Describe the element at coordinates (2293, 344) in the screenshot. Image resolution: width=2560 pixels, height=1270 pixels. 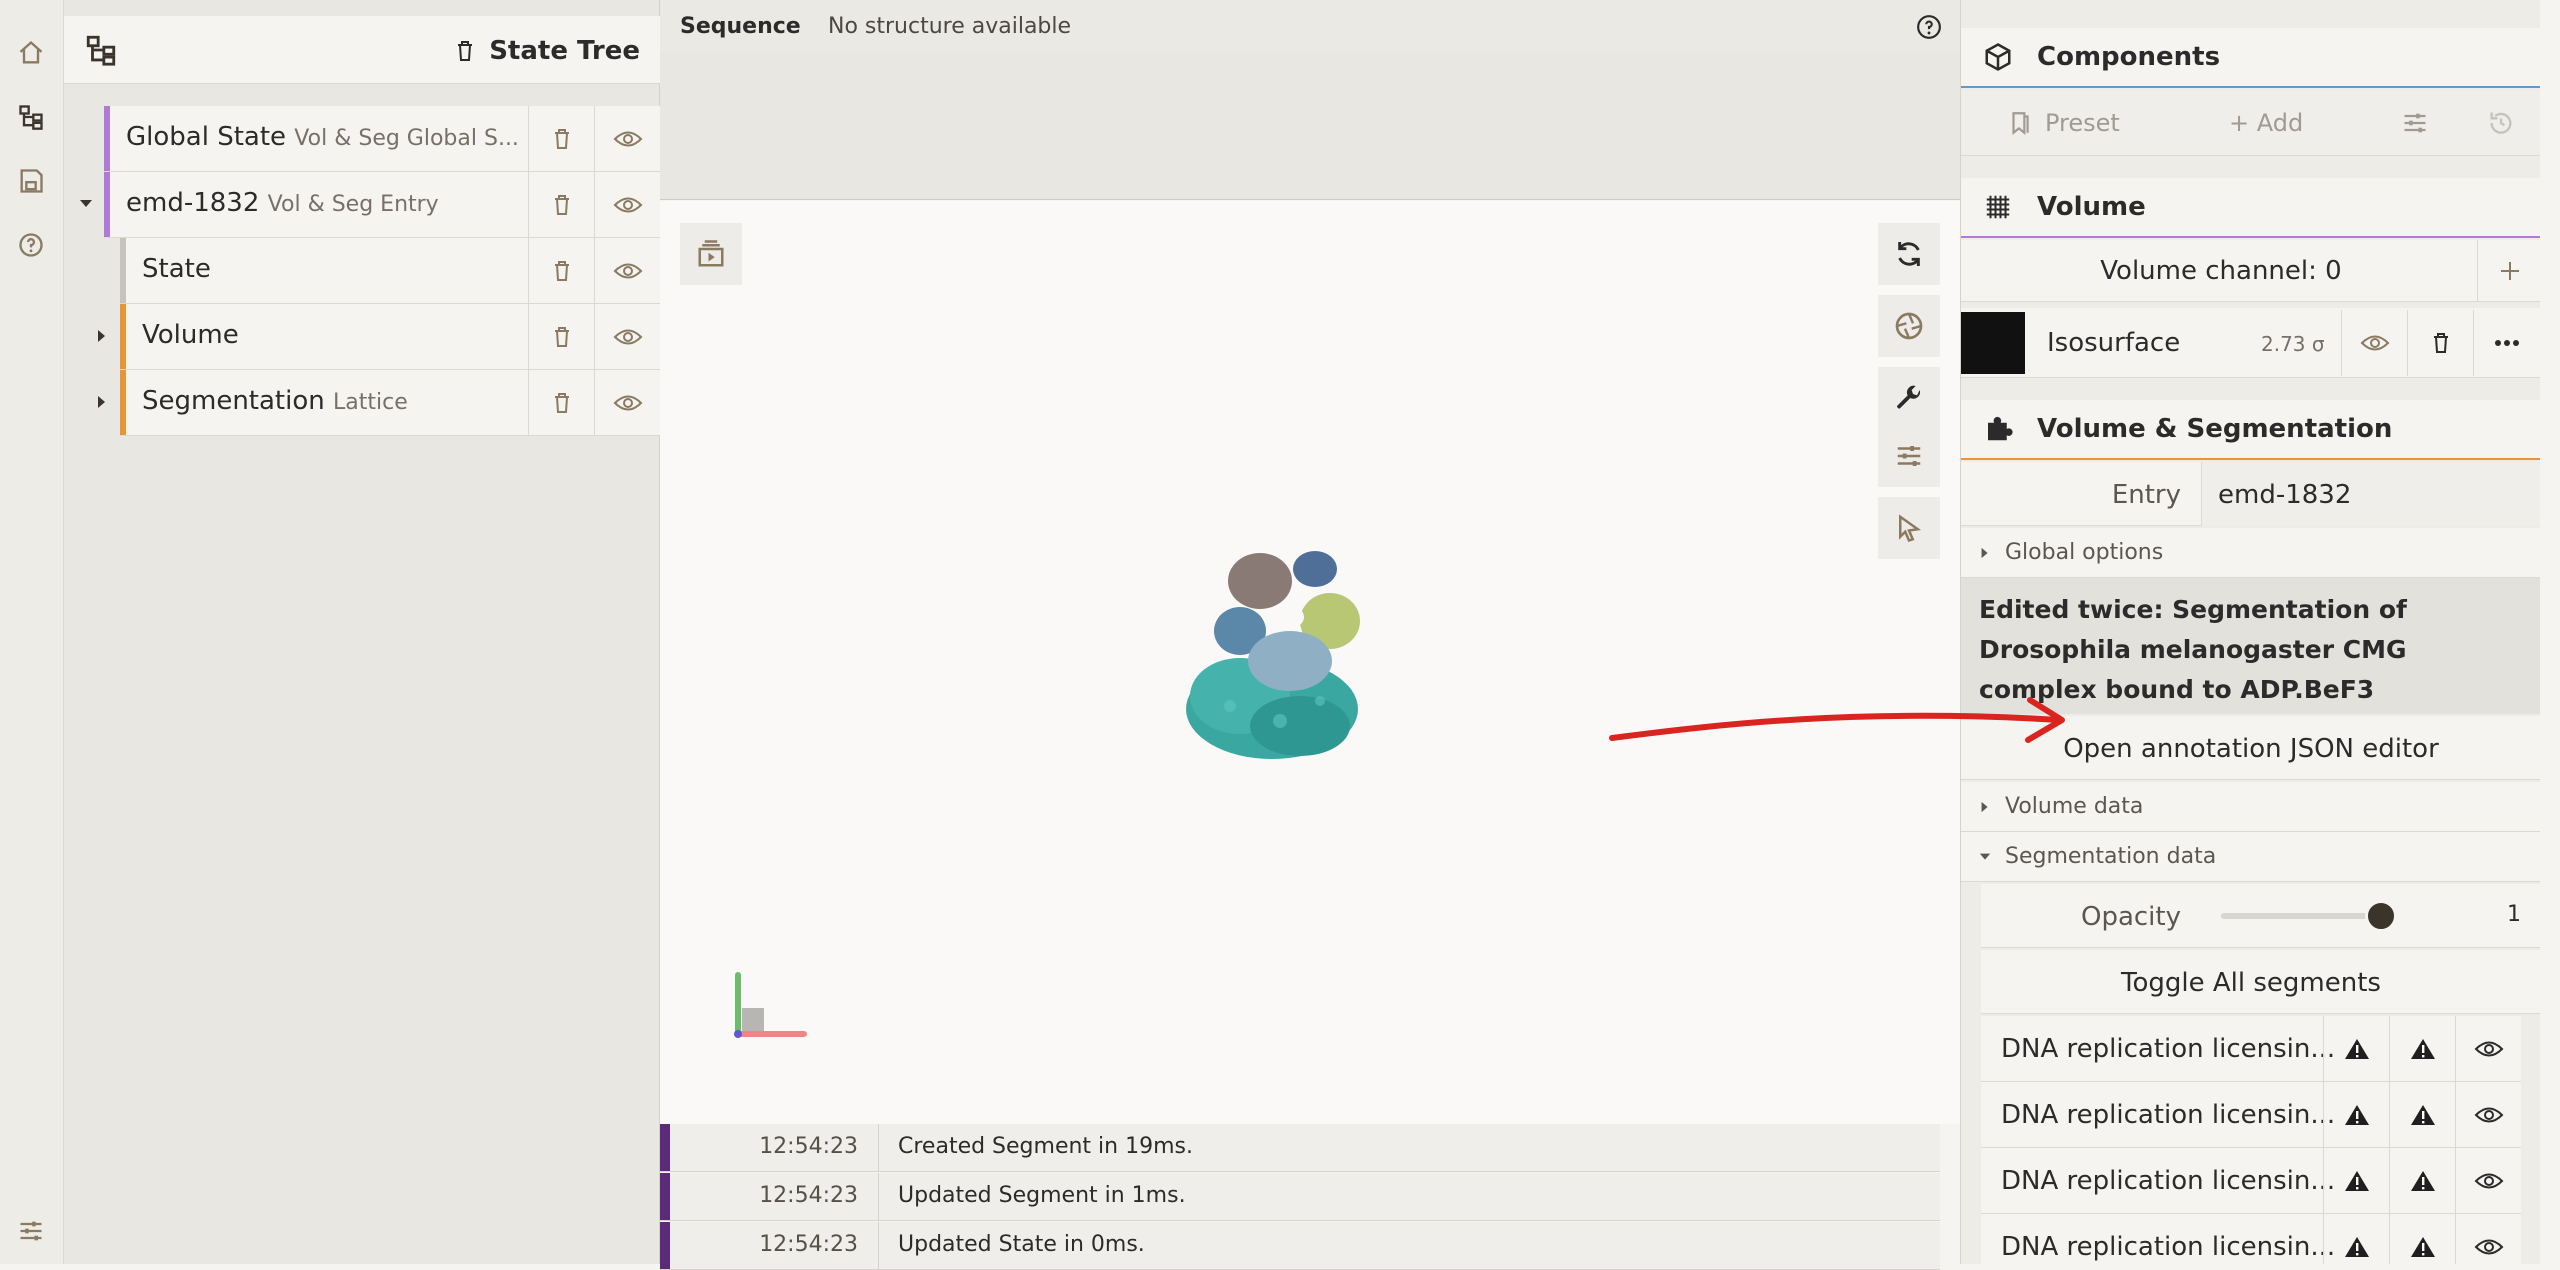
I see `isovalue: 2.73 σ` at that location.